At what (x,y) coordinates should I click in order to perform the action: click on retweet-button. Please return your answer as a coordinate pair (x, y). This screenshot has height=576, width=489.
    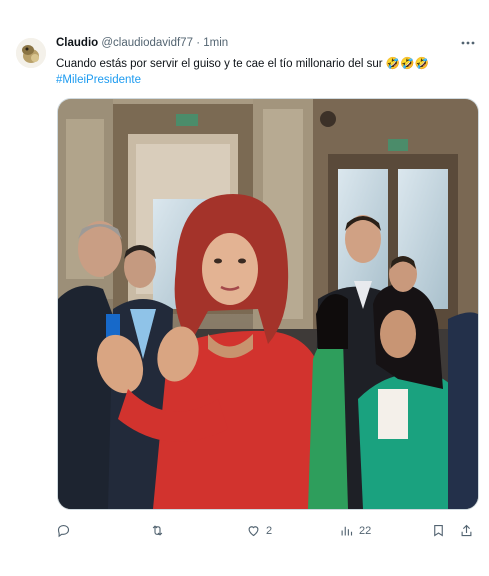
    Looking at the image, I should click on (157, 530).